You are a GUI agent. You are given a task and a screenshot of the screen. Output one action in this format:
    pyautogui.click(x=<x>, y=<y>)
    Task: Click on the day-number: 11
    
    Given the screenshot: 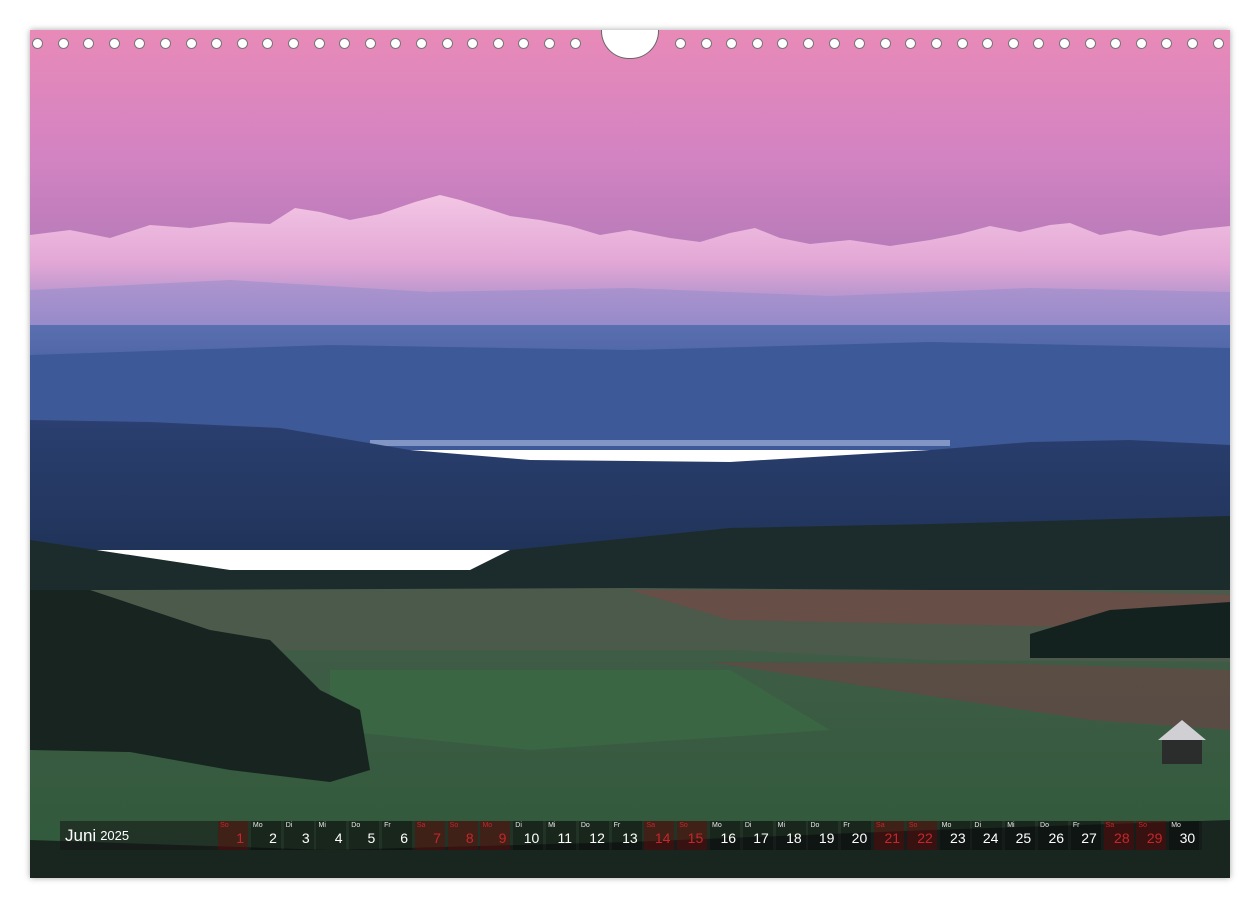 What is the action you would take?
    pyautogui.click(x=565, y=838)
    